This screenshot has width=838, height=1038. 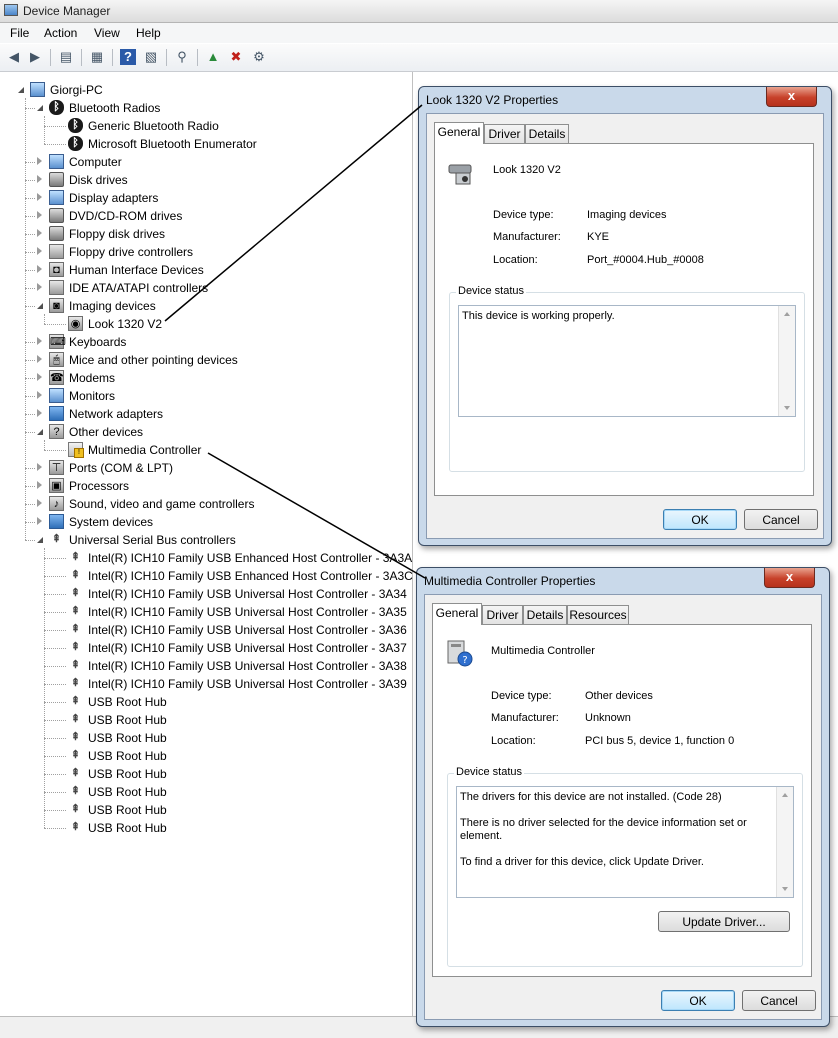 What do you see at coordinates (598, 614) in the screenshot?
I see `tab-resources: Resources` at bounding box center [598, 614].